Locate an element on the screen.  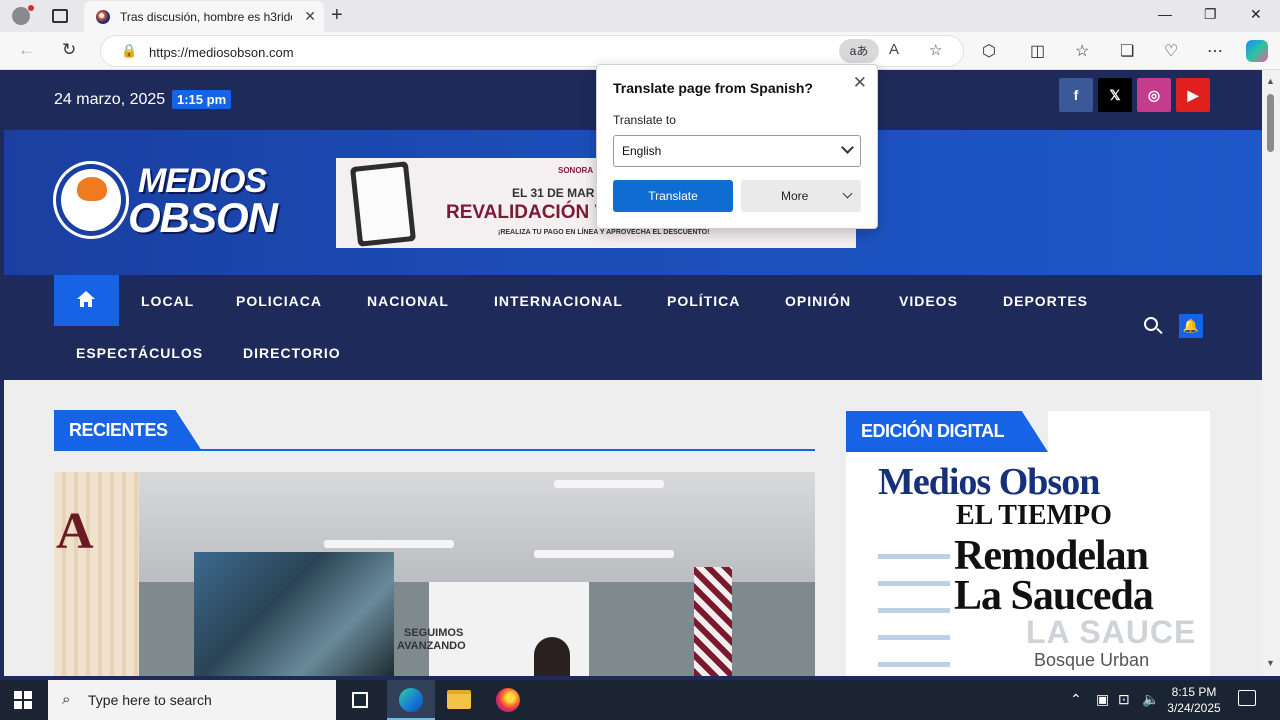
new-tab-button: + is located at coordinates (337, 15).